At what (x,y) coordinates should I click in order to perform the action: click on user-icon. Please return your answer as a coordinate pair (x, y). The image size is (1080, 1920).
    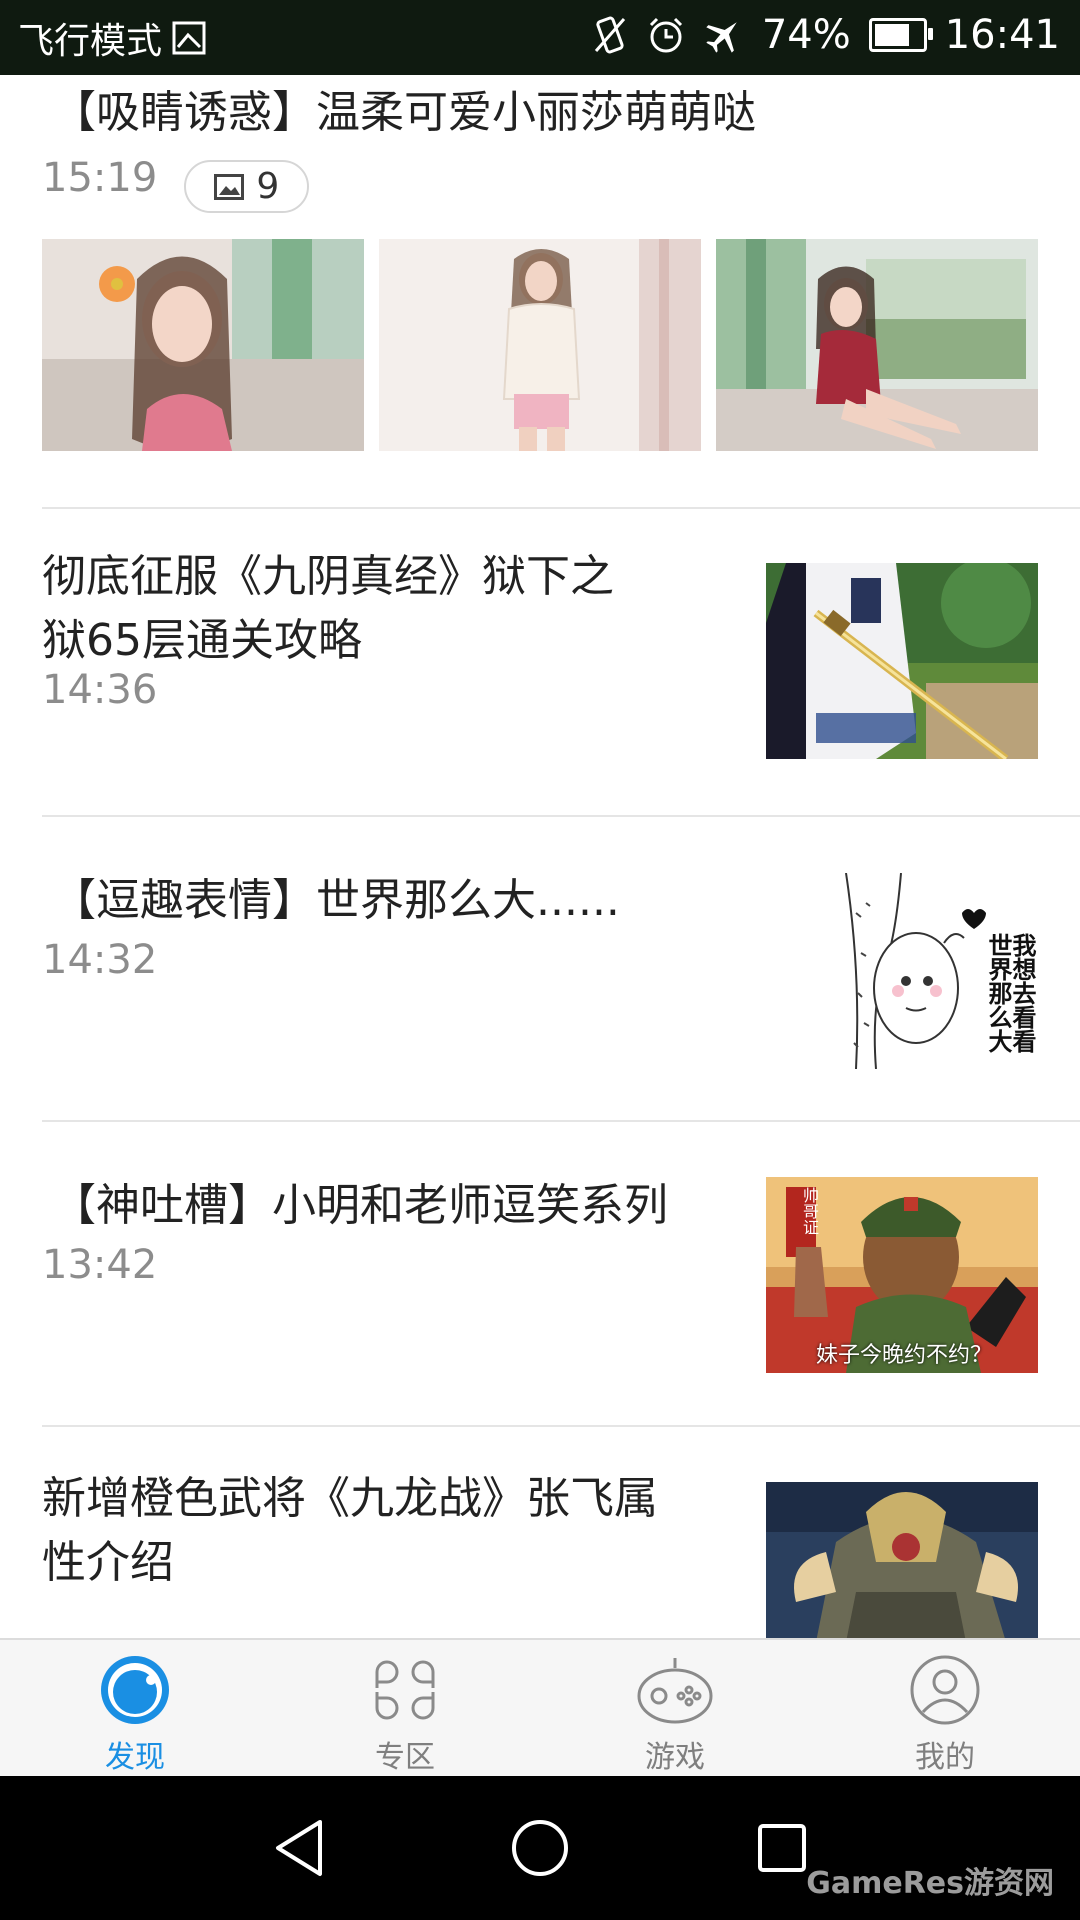
    Looking at the image, I should click on (945, 1690).